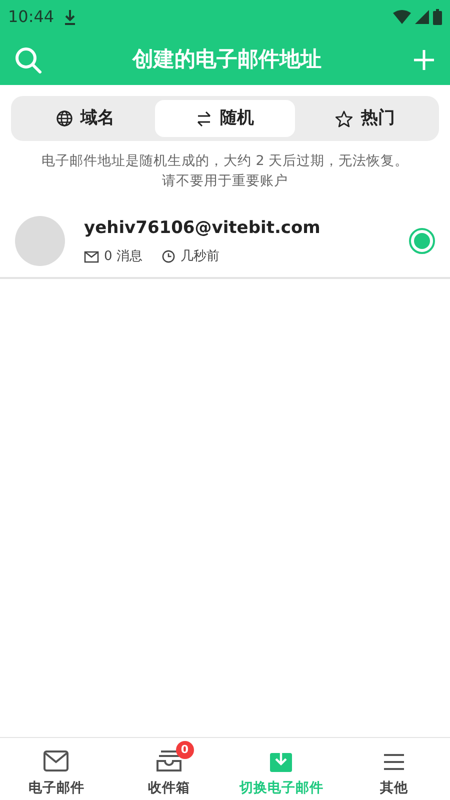  I want to click on search-icon, so click(28, 60).